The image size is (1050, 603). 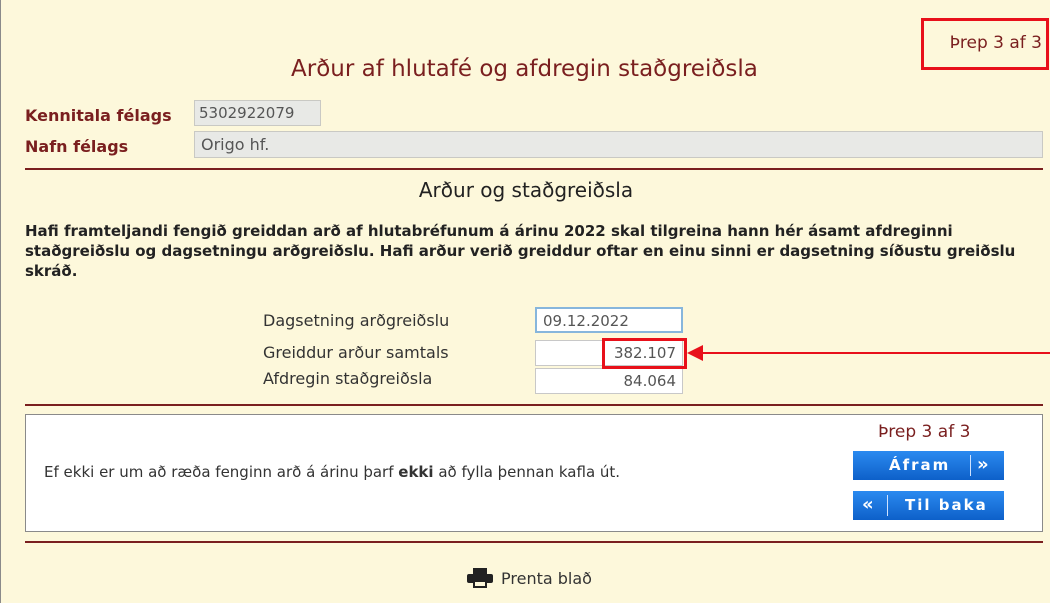 I want to click on next-button-label: Áfram, so click(x=920, y=465).